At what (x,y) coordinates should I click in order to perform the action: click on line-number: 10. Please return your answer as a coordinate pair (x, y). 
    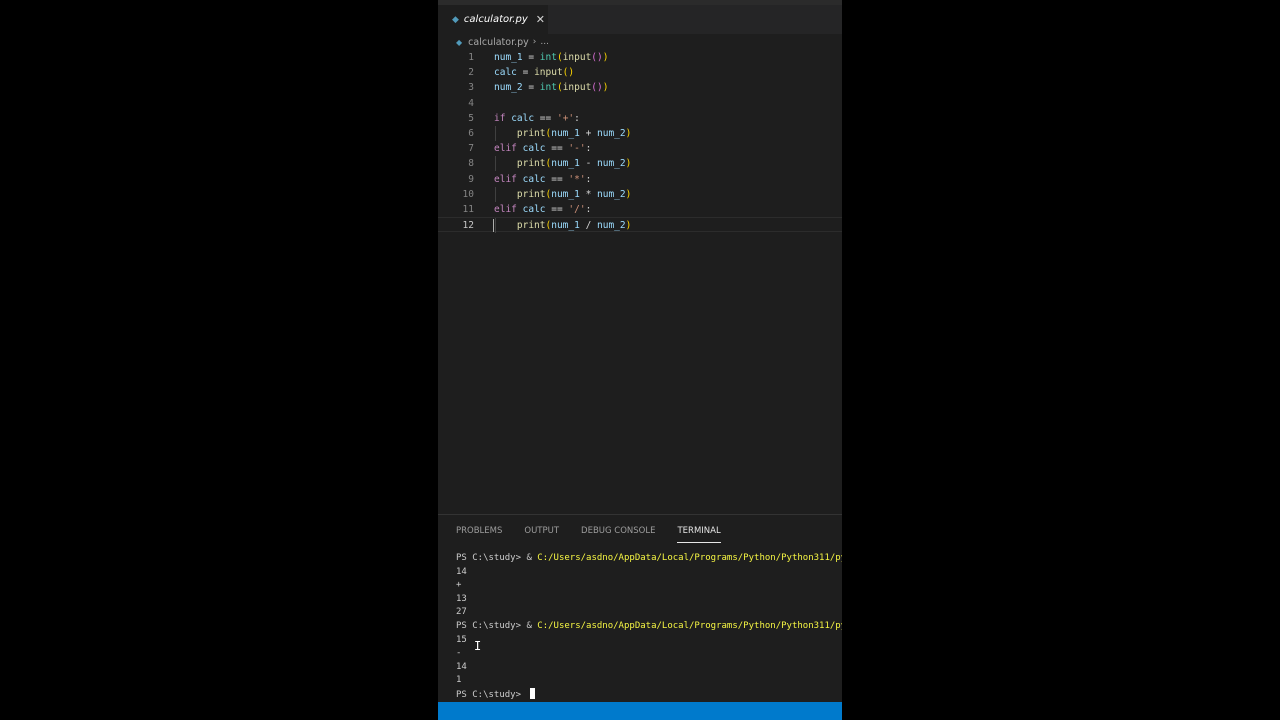
    Looking at the image, I should click on (468, 194).